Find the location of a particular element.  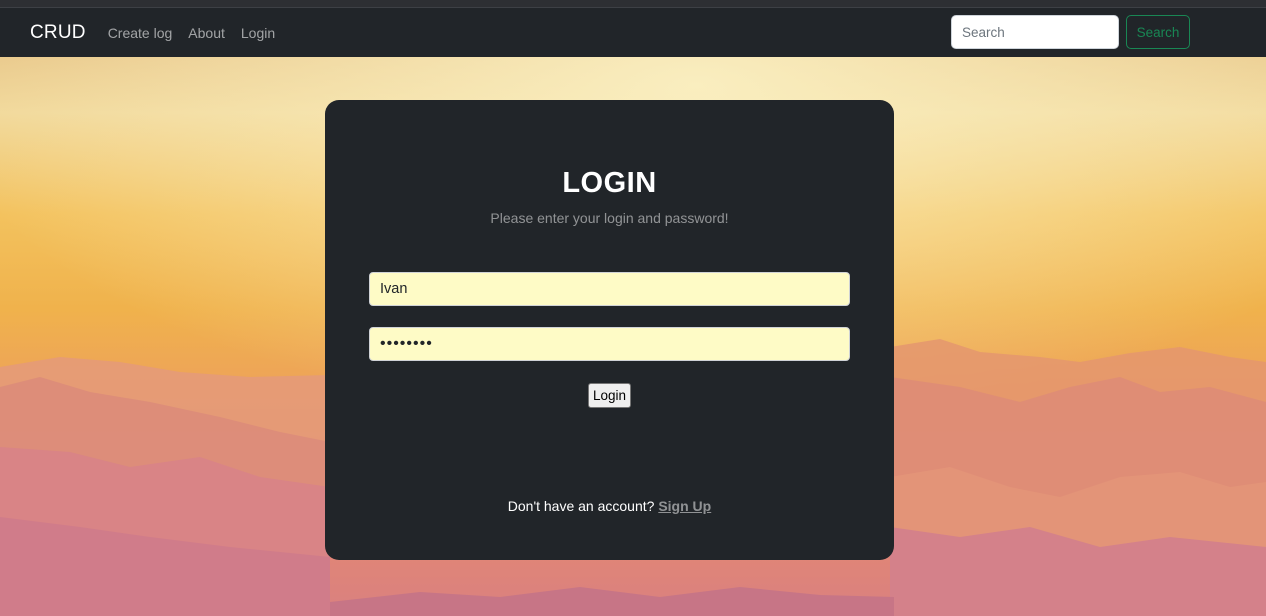

search-input is located at coordinates (1035, 32).